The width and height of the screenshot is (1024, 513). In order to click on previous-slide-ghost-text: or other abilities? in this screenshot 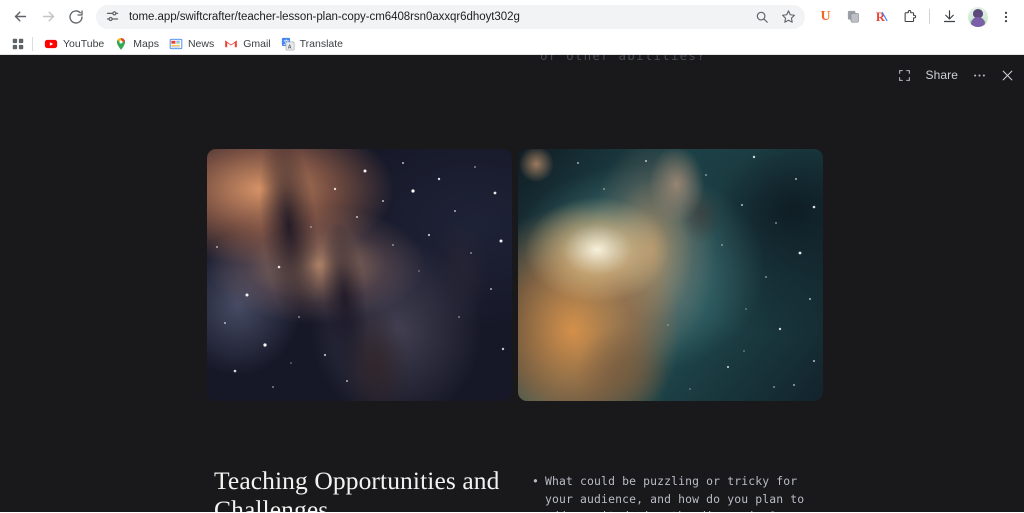, I will do `click(623, 59)`.